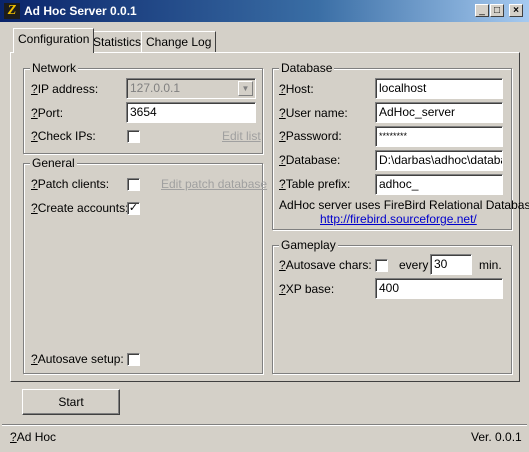 This screenshot has width=529, height=452. I want to click on table-prefix-input: adhoc_, so click(439, 184).